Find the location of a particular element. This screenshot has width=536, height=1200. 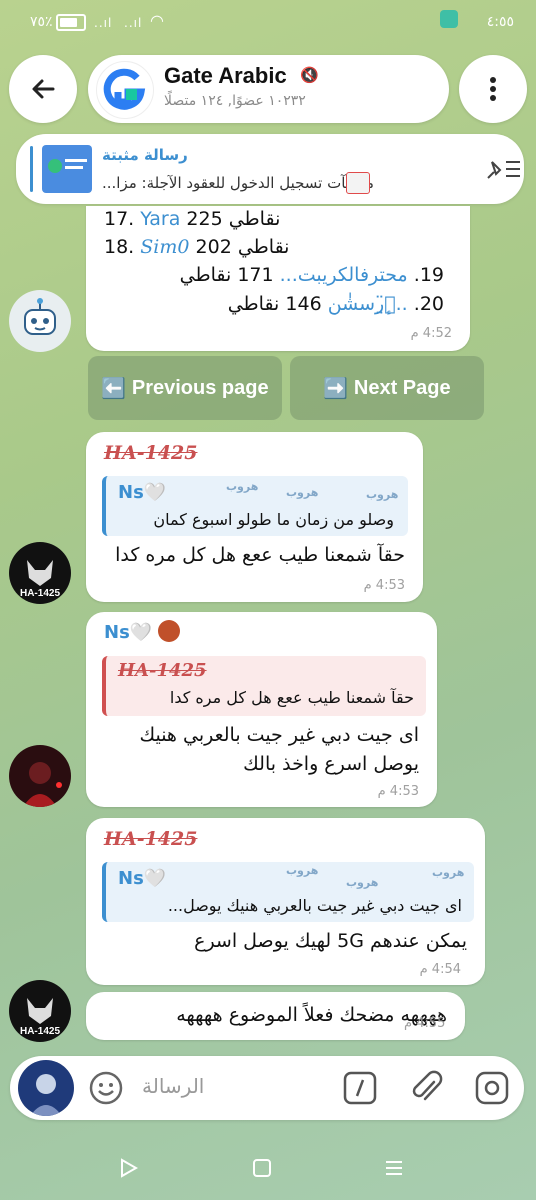

chat-subtitle: ١٠٢٣٢ عضوًا, ١٢٤ متصلًا is located at coordinates (235, 101).